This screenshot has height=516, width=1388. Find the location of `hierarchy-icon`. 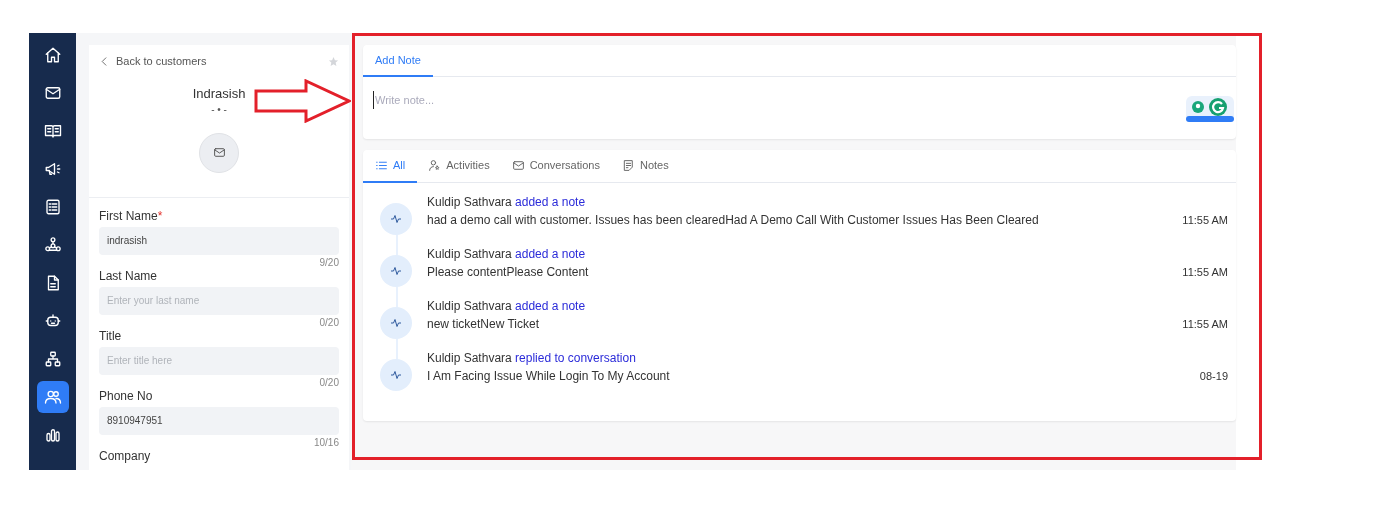

hierarchy-icon is located at coordinates (52, 359).